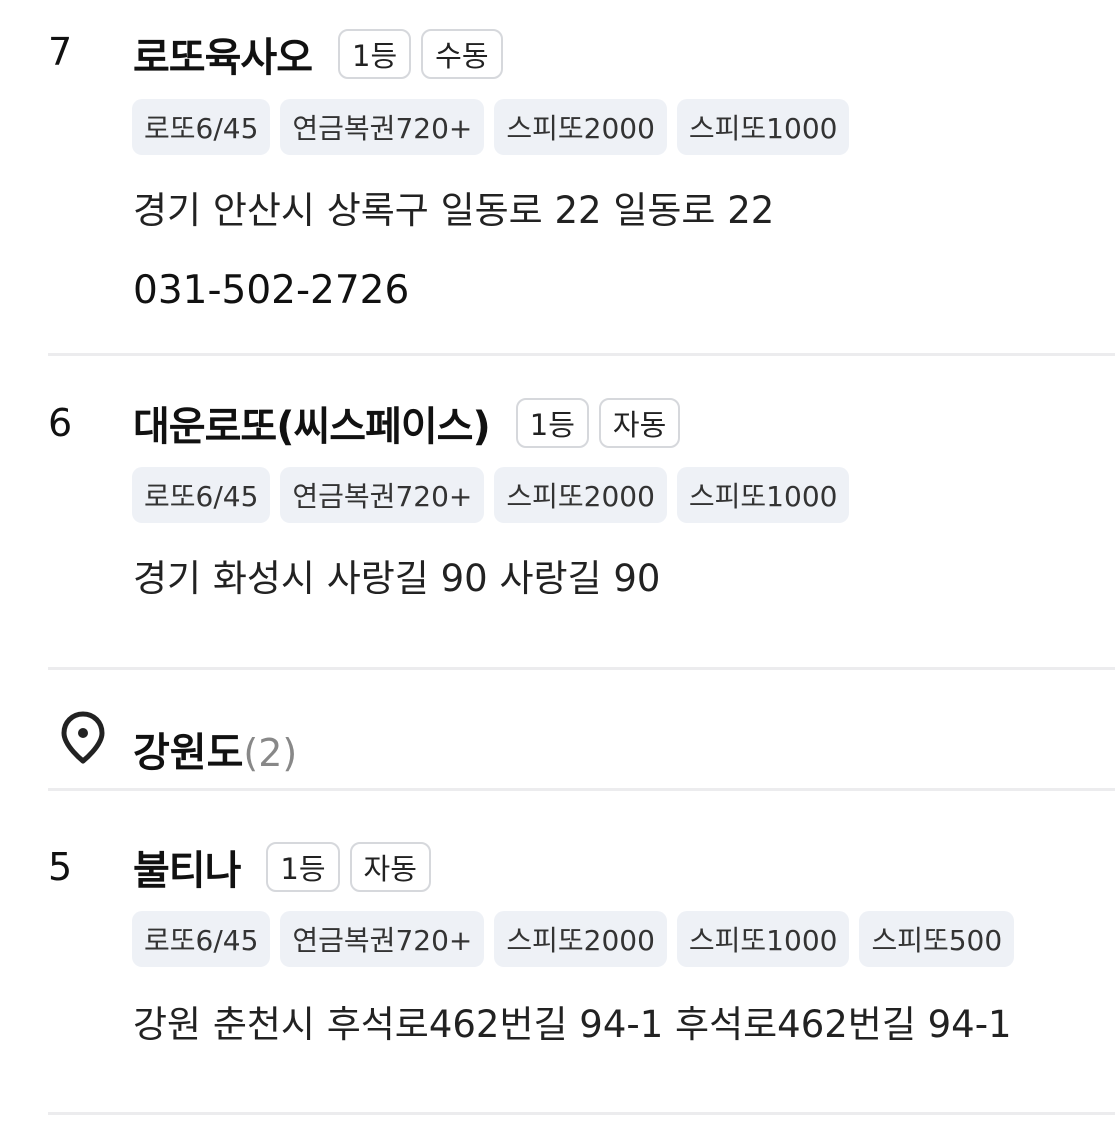 The height and width of the screenshot is (1136, 1115). What do you see at coordinates (60, 867) in the screenshot?
I see `store-rank: 5` at bounding box center [60, 867].